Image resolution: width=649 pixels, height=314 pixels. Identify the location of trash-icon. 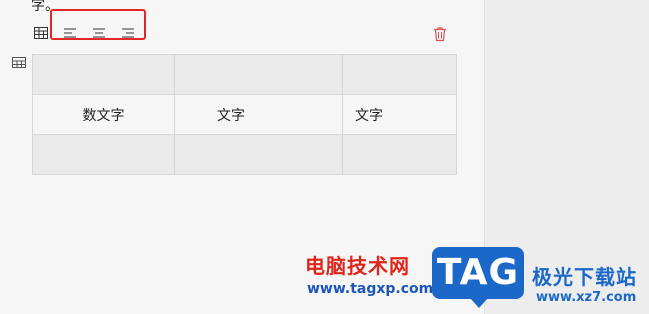
(440, 34).